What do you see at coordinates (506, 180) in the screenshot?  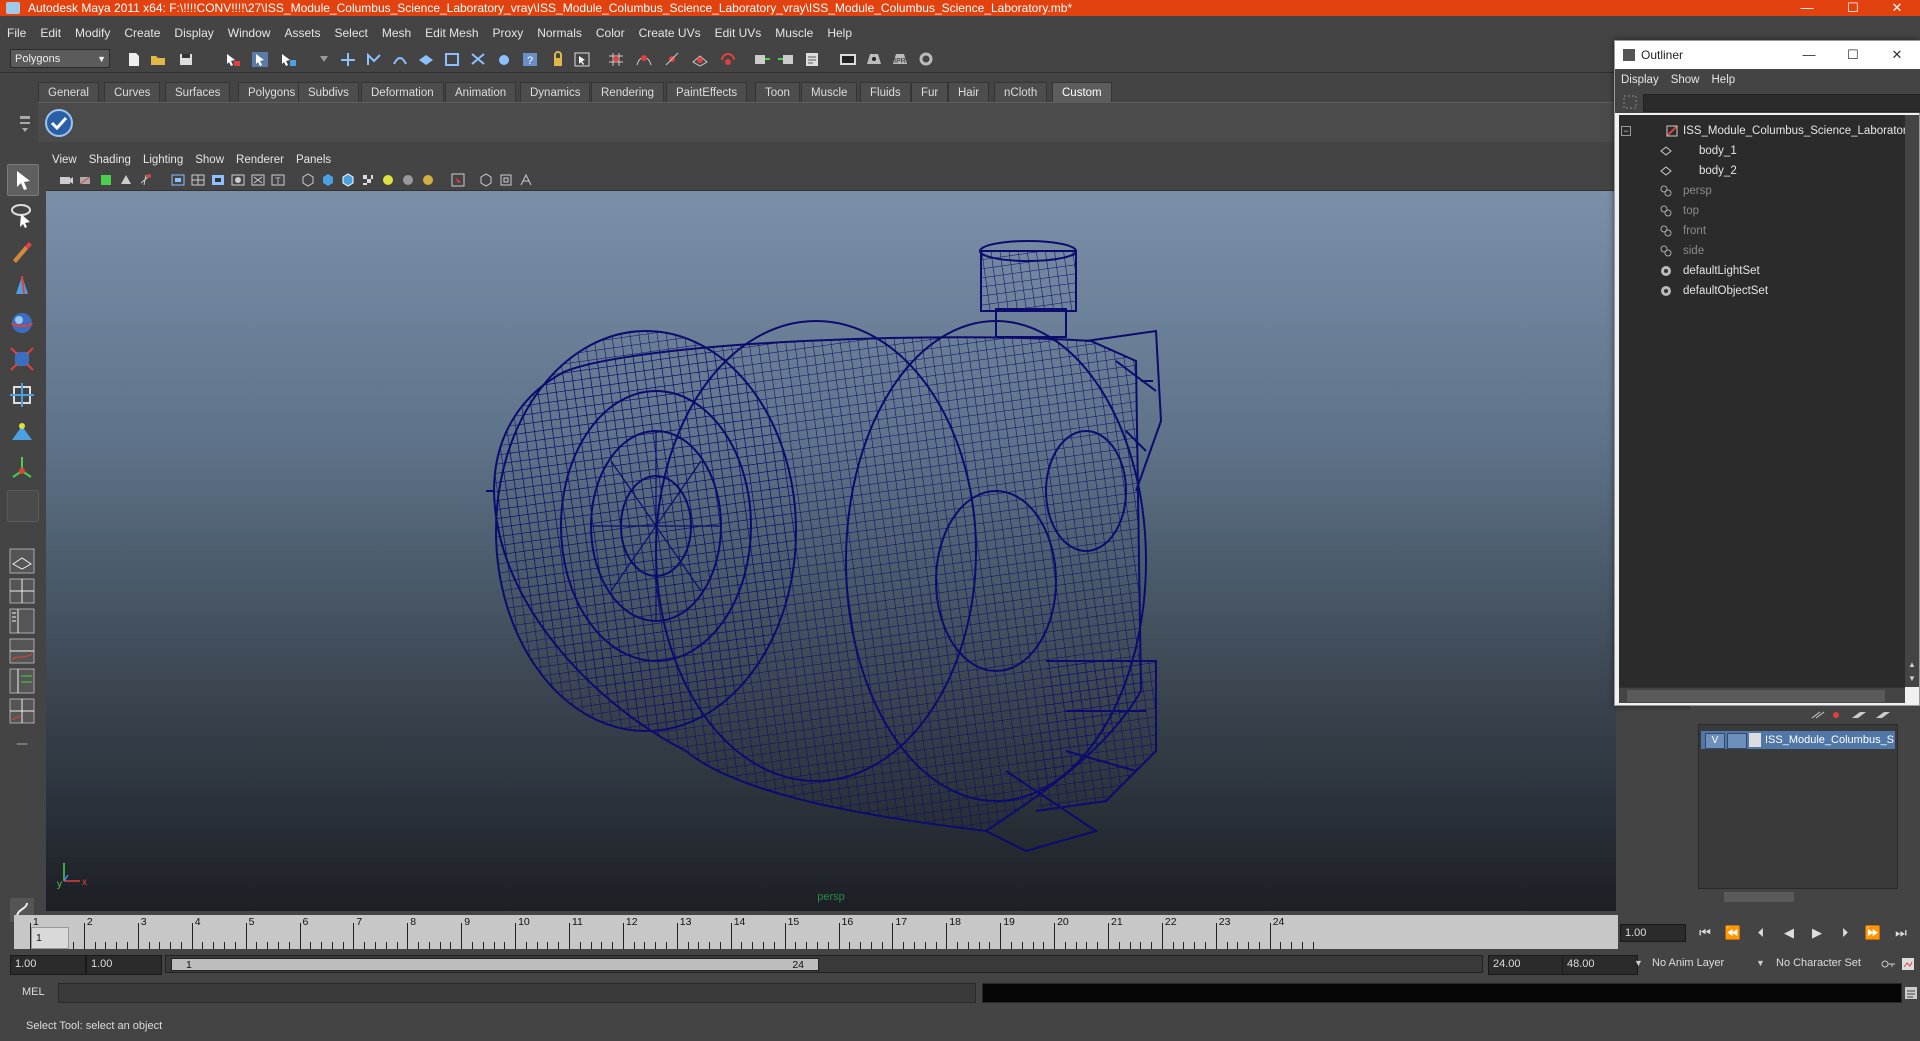 I see `xray-joints-icon` at bounding box center [506, 180].